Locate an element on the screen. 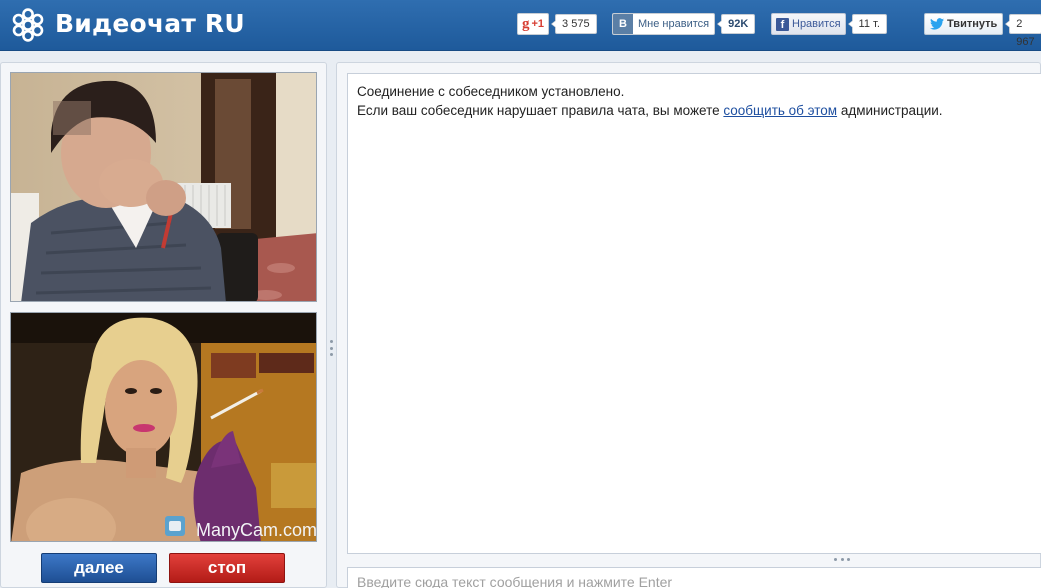 Image resolution: width=1041 pixels, height=588 pixels. twitter-bird-icon is located at coordinates (937, 24).